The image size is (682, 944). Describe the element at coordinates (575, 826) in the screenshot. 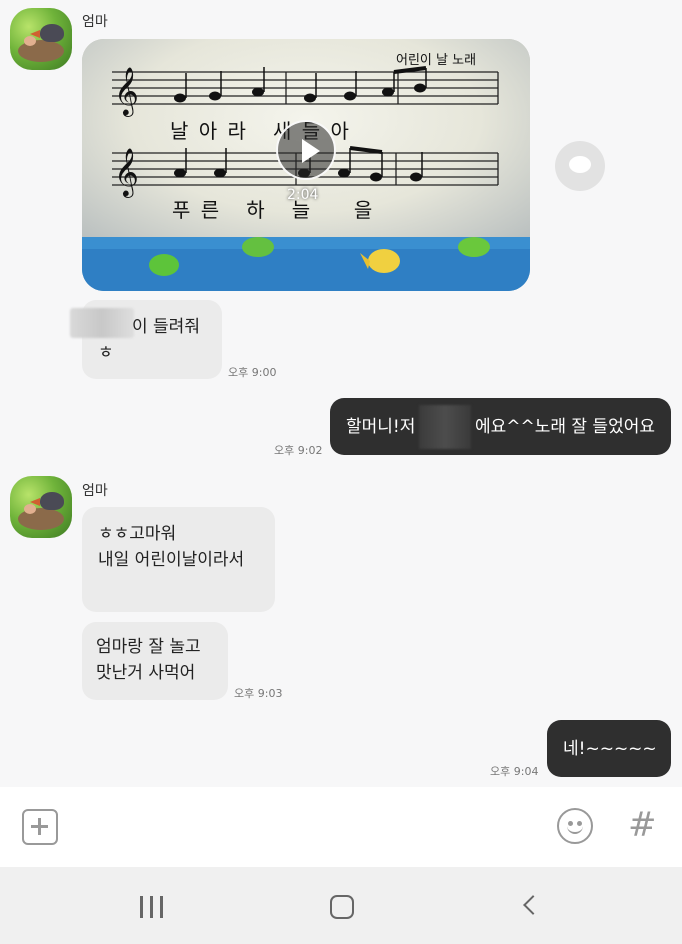

I see `smiley-icon` at that location.